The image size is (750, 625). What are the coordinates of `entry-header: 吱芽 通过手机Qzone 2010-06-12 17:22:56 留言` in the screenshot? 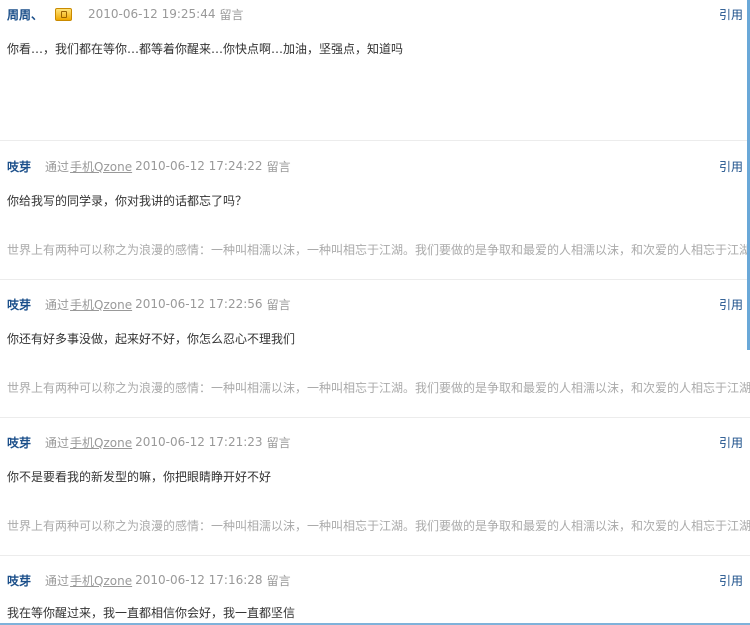 It's located at (375, 304).